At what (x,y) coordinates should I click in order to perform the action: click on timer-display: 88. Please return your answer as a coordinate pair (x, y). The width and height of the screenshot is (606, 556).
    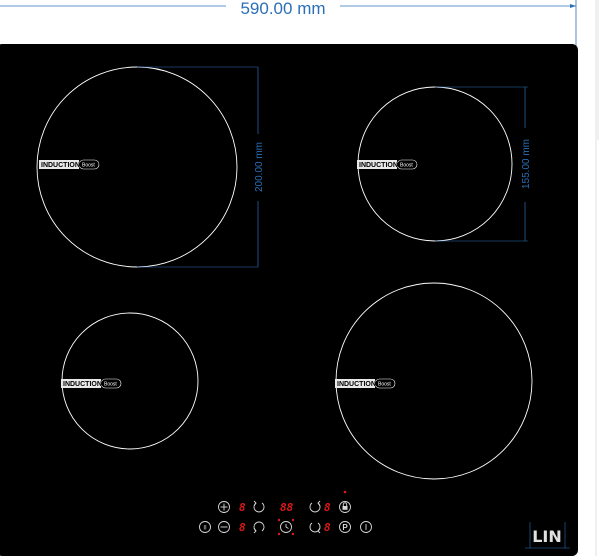
    Looking at the image, I should click on (287, 507).